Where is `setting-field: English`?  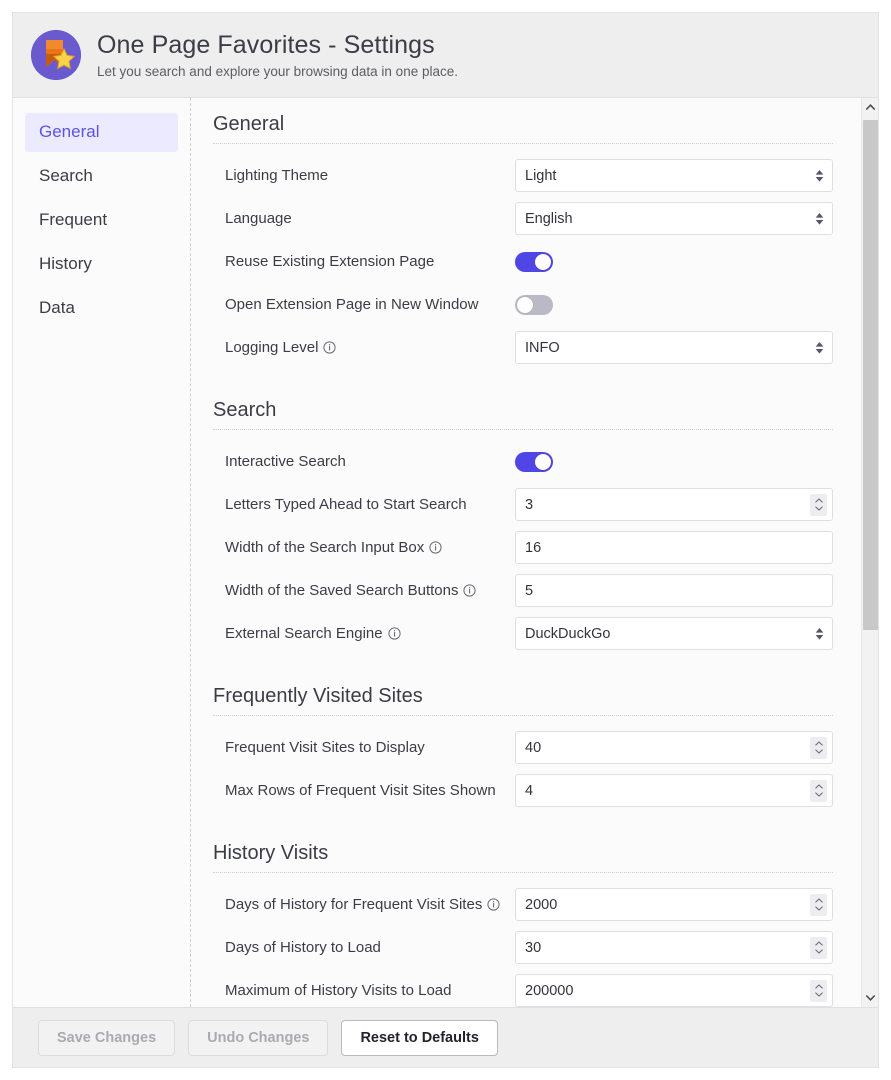
setting-field: English is located at coordinates (674, 218).